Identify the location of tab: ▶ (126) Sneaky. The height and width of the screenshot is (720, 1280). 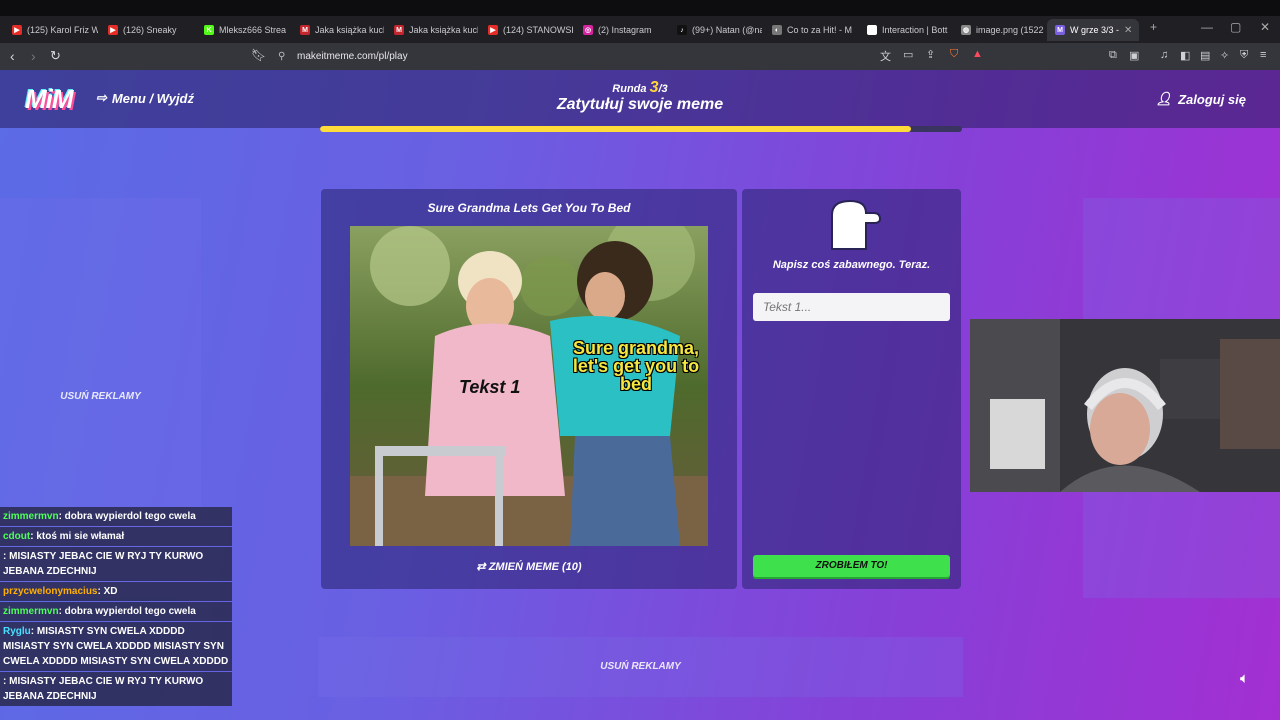
(147, 30).